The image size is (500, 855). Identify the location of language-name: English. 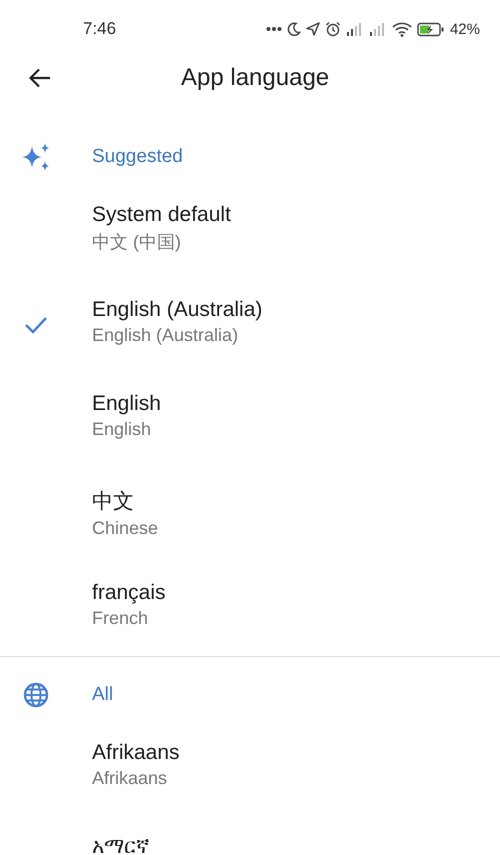
(126, 404).